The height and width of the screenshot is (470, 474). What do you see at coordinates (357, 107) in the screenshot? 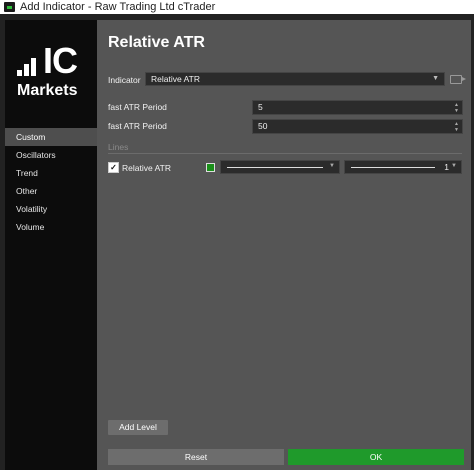
I see `fast-atr-period-input: 5 ▲ ▼` at bounding box center [357, 107].